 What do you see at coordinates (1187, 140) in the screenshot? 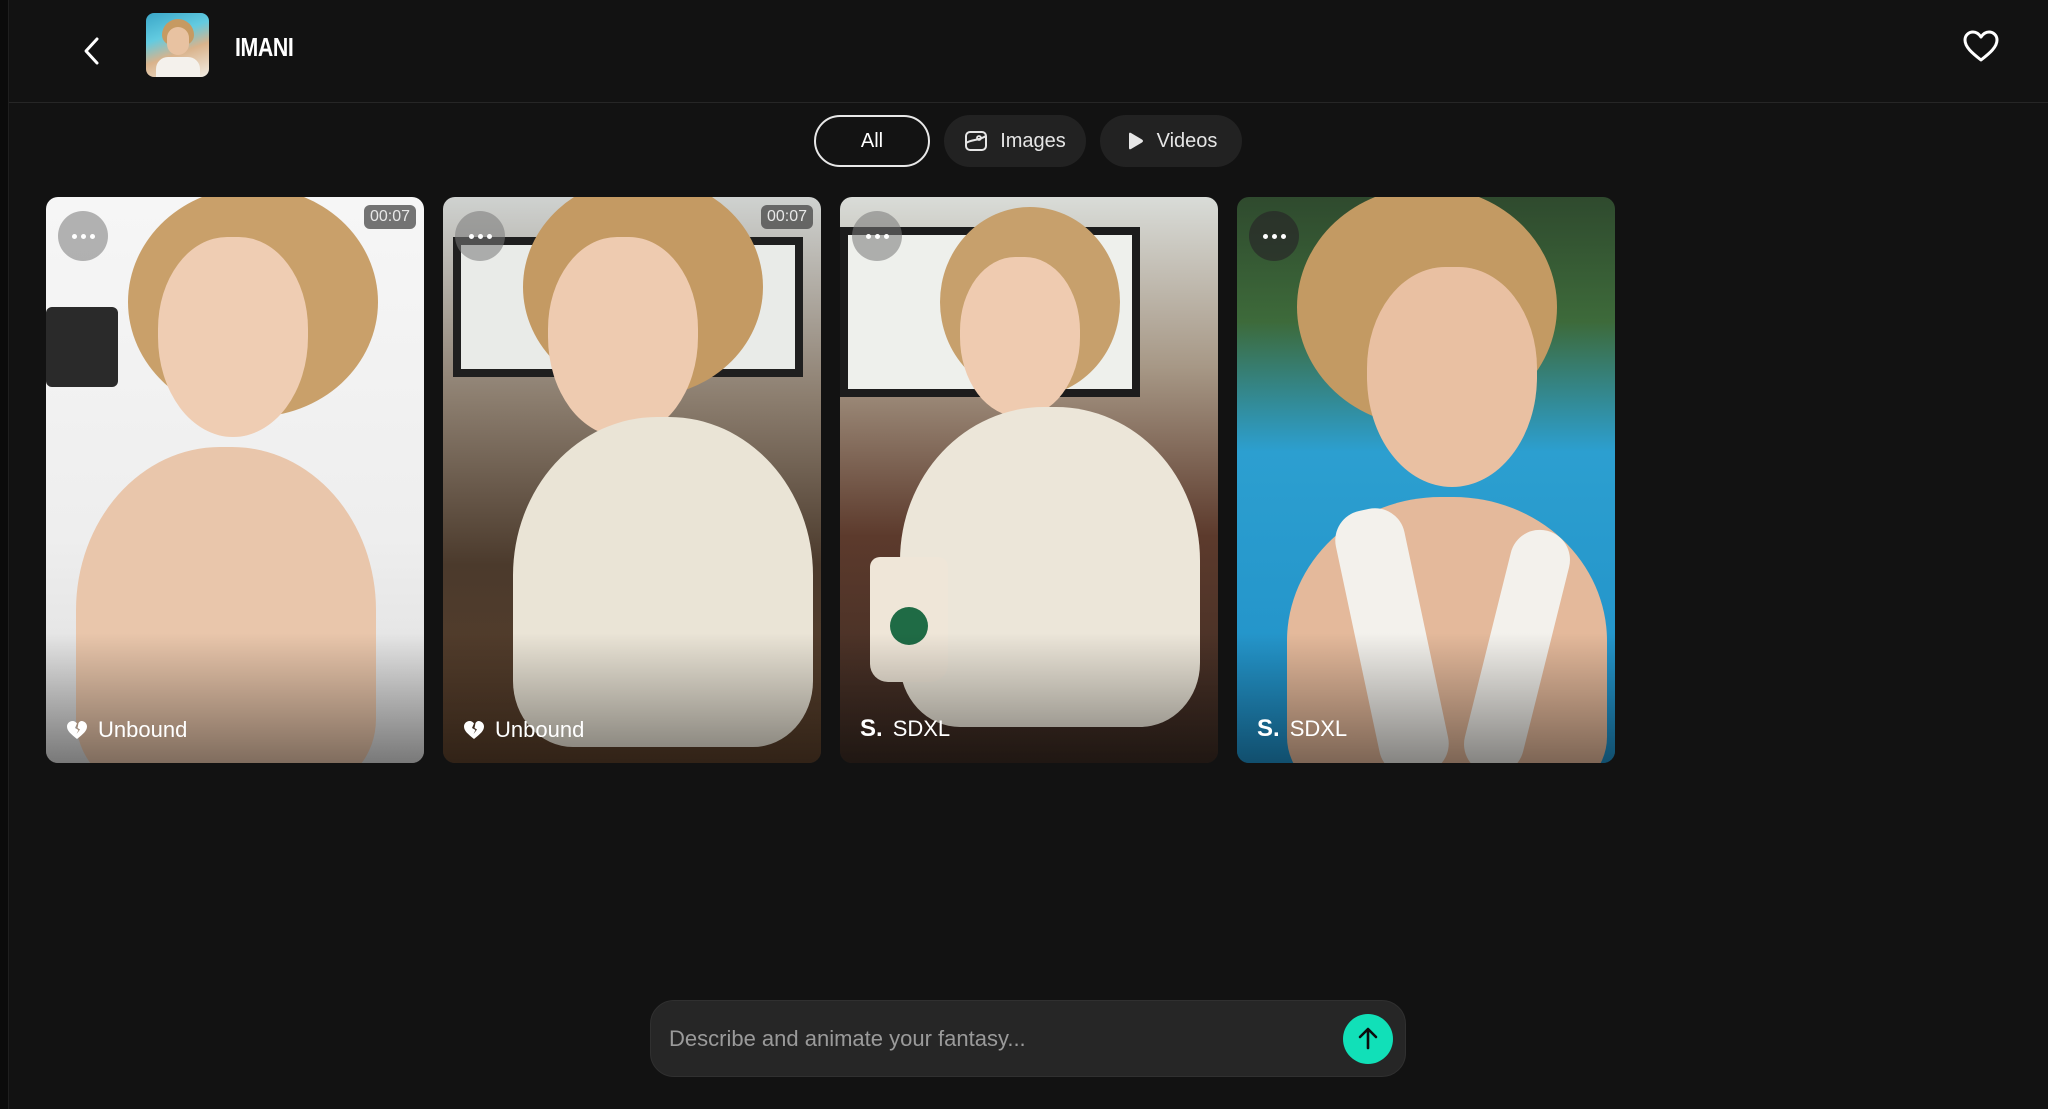
I see `tab-videos-label: Videos` at bounding box center [1187, 140].